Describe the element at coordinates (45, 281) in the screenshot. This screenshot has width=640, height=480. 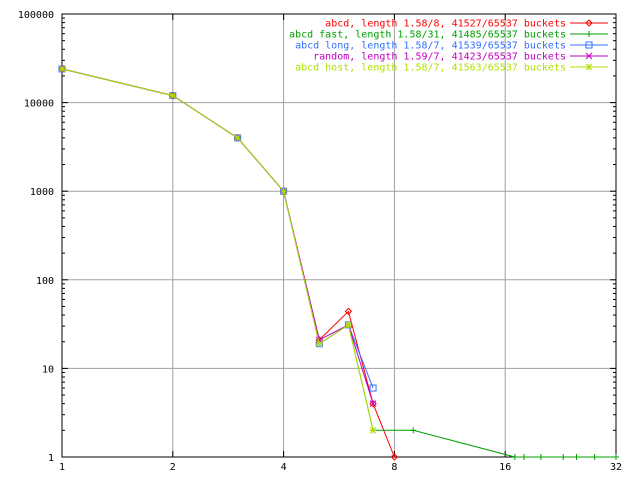
I see `y-tick-label: 100` at that location.